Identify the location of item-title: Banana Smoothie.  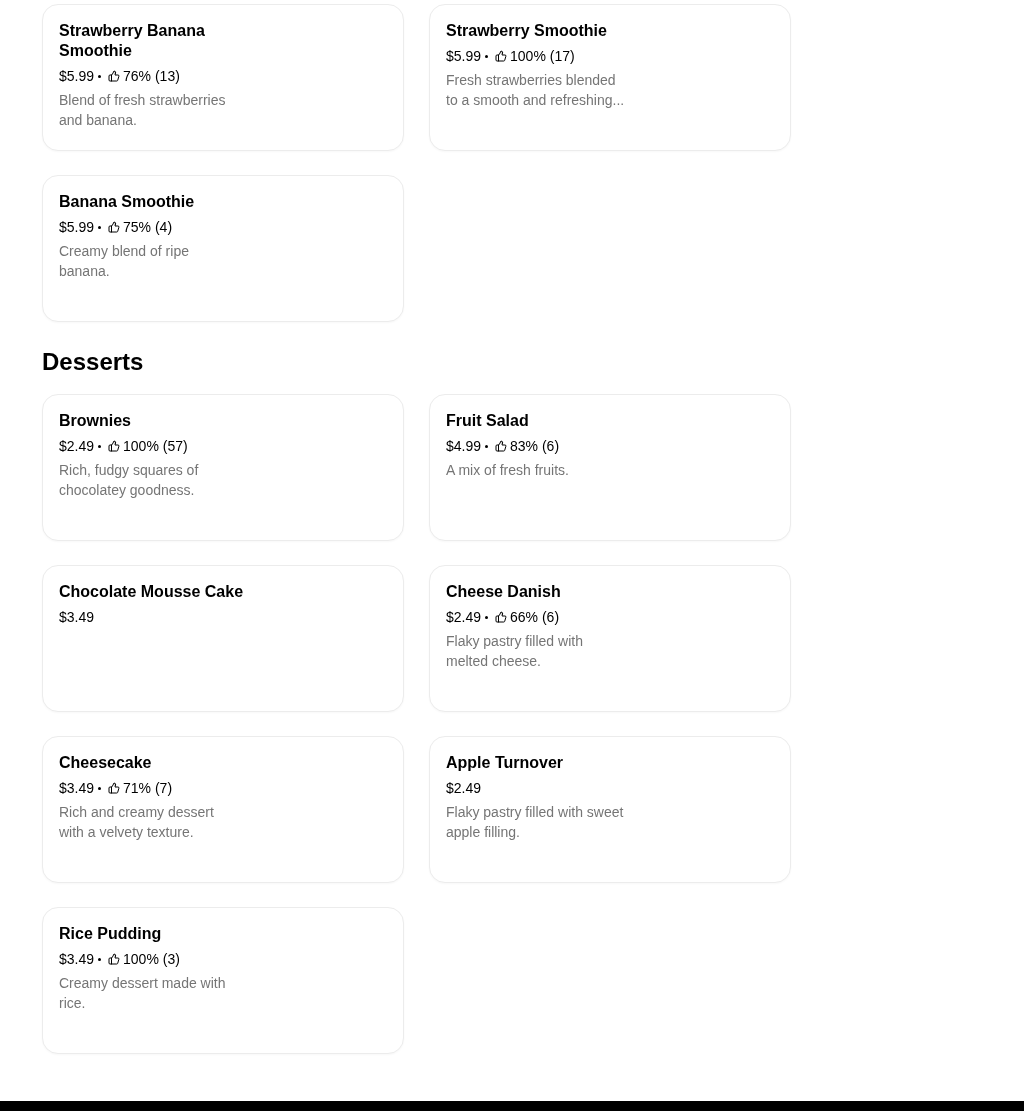
(127, 202).